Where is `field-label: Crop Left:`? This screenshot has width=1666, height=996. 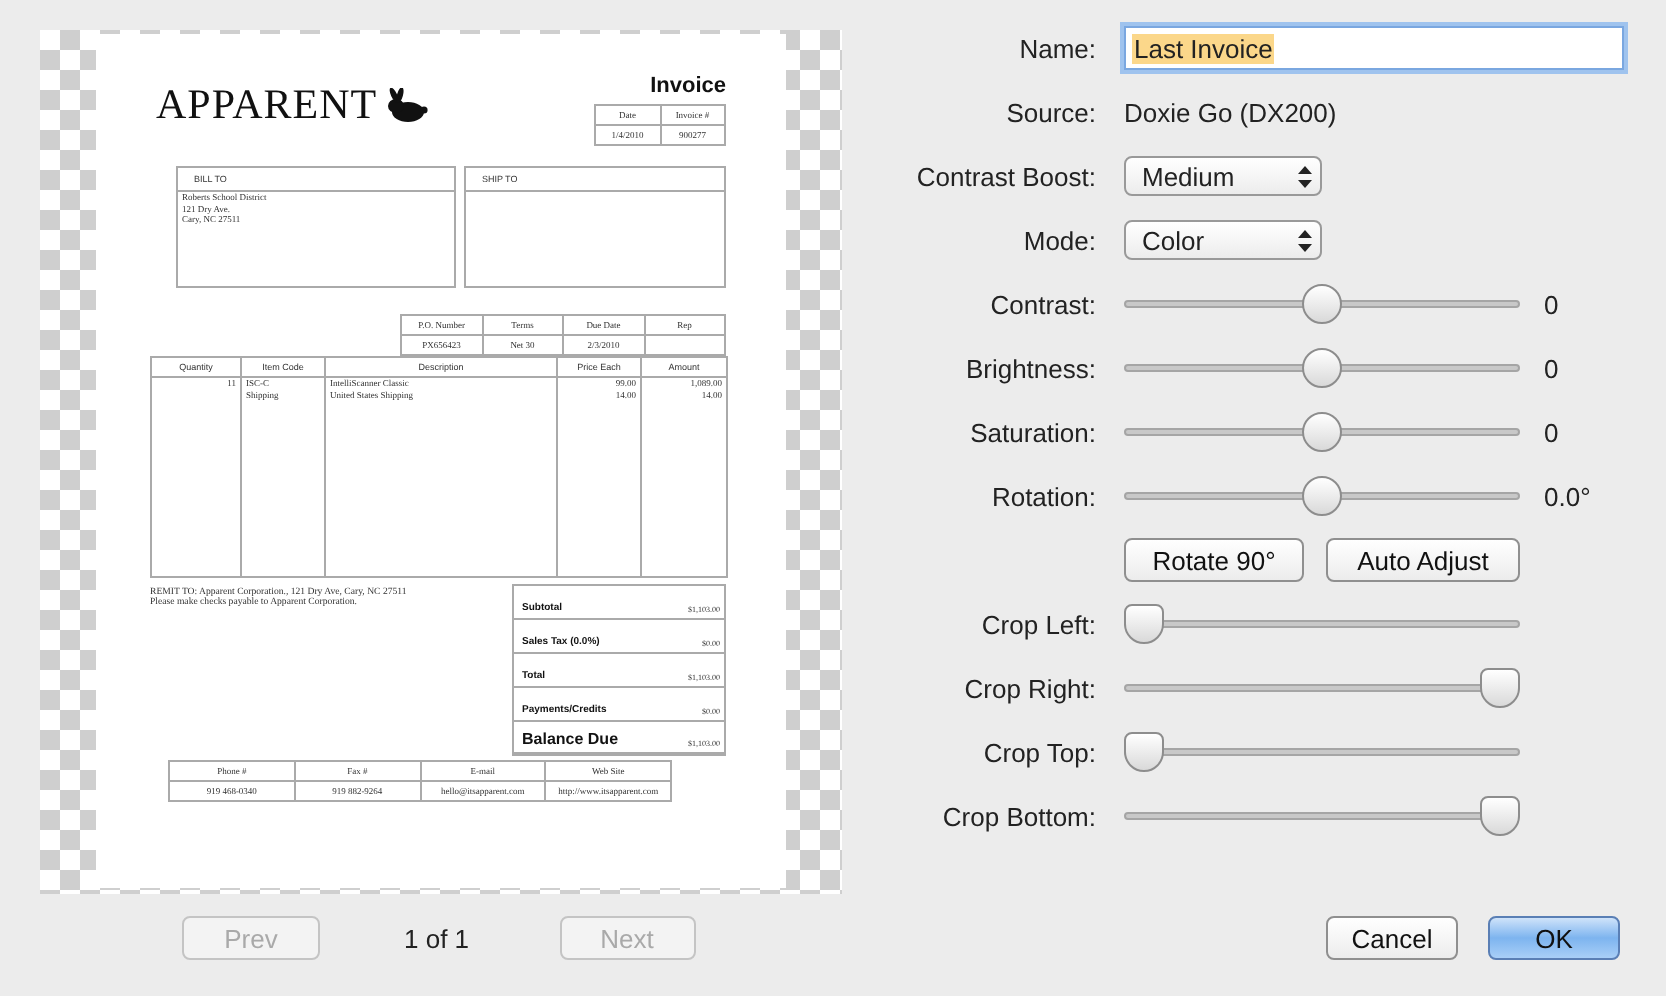
field-label: Crop Left: is located at coordinates (1037, 624).